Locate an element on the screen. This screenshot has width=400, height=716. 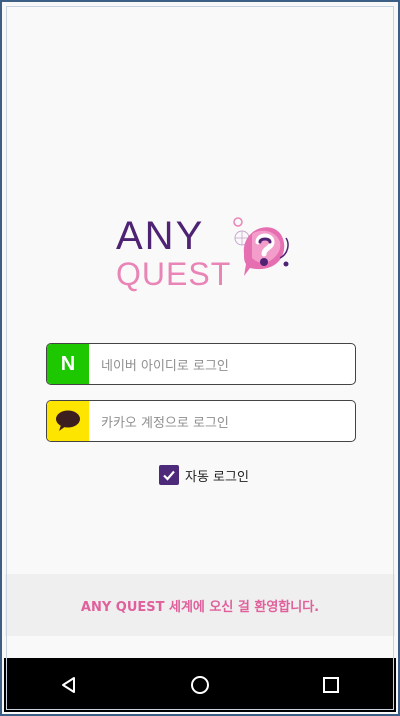
kakao-login-button: 카카오 계정으로 로그인 is located at coordinates (201, 421).